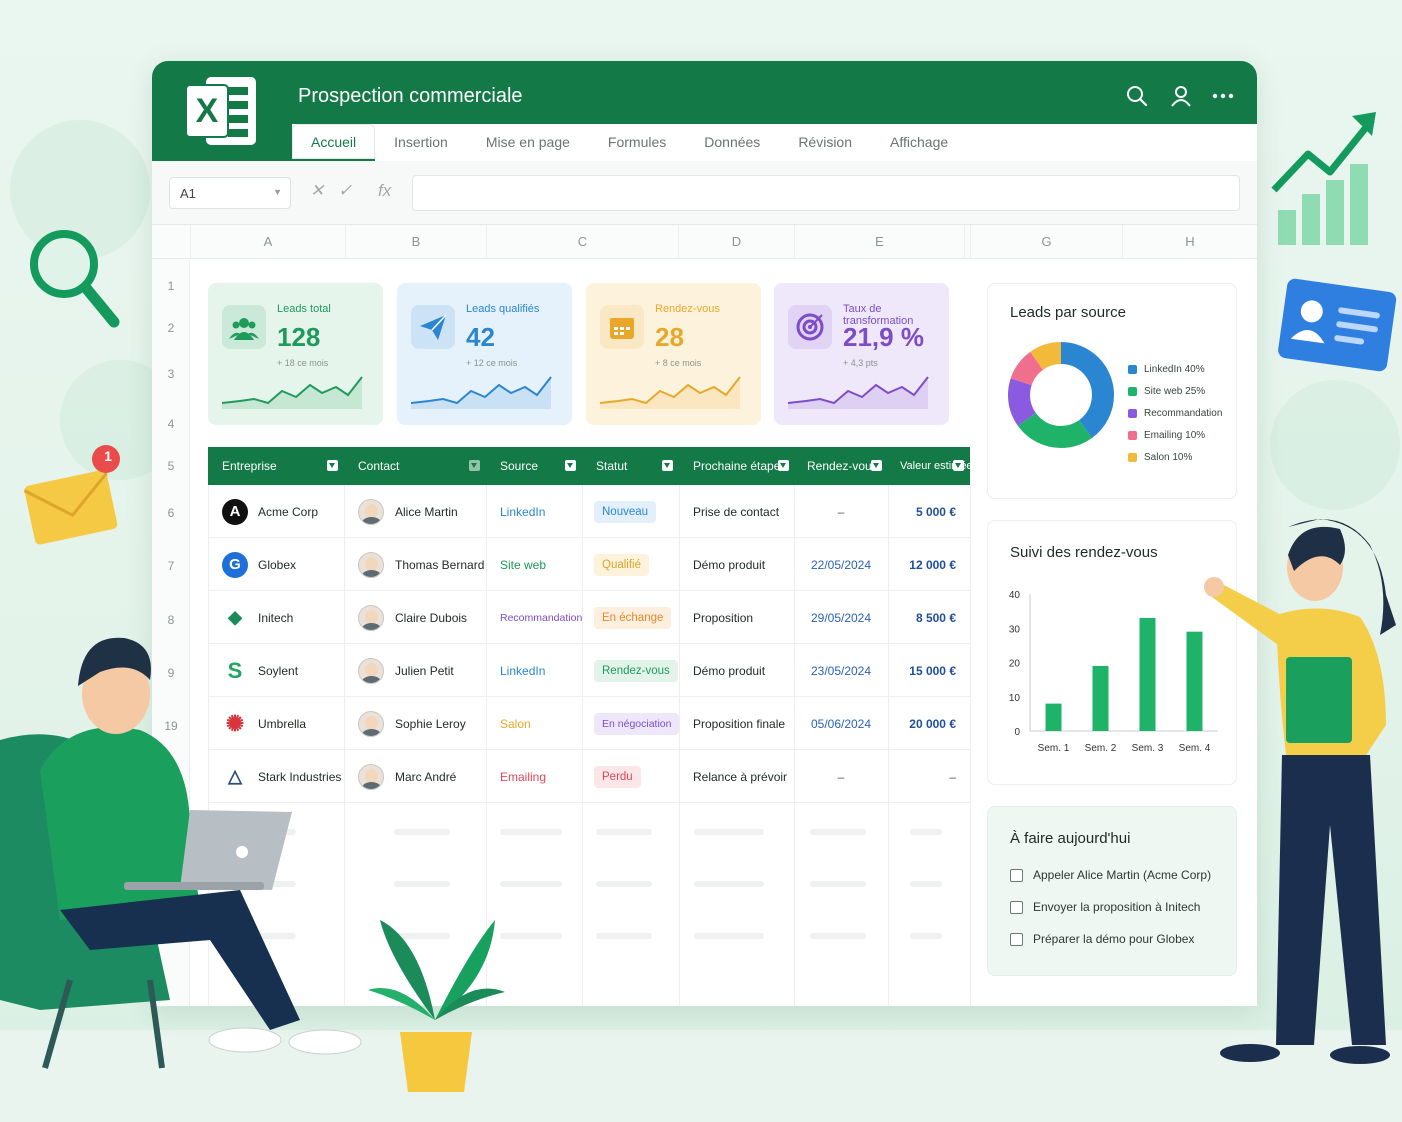  Describe the element at coordinates (1046, 242) in the screenshot. I see `column-header-g: G` at that location.